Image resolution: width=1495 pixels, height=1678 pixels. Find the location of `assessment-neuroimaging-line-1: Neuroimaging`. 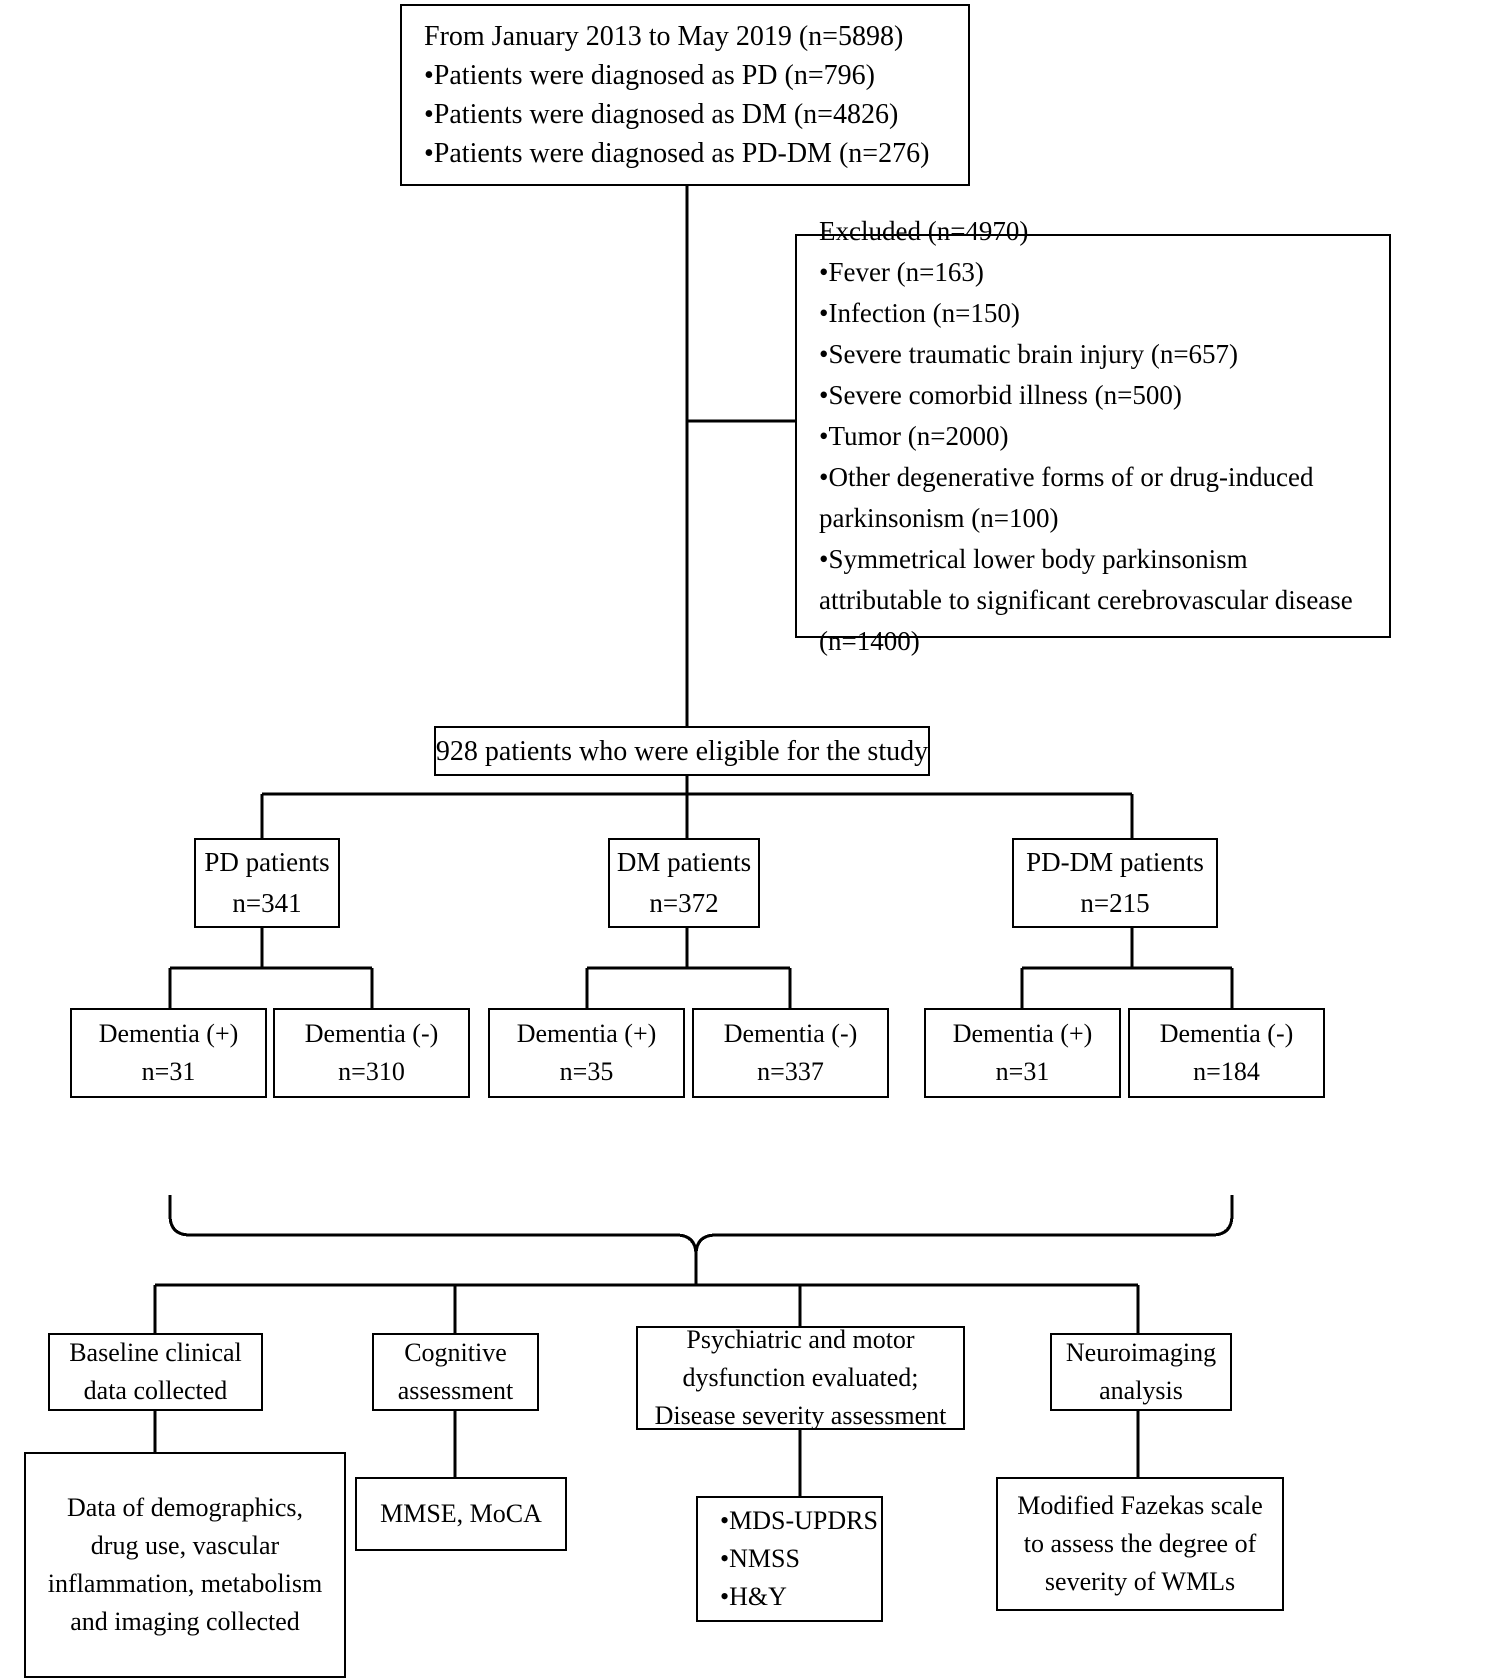

assessment-neuroimaging-line-1: Neuroimaging is located at coordinates (1141, 1352).